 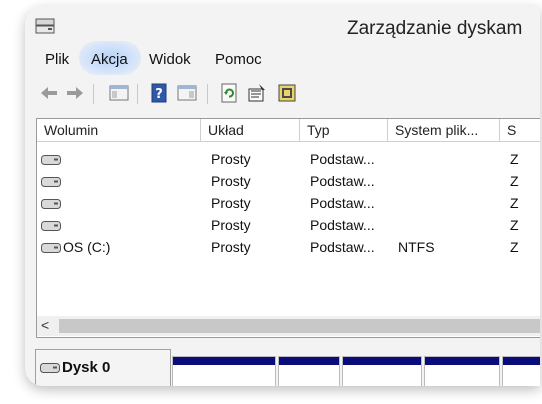 What do you see at coordinates (75, 93) in the screenshot?
I see `forward-icon` at bounding box center [75, 93].